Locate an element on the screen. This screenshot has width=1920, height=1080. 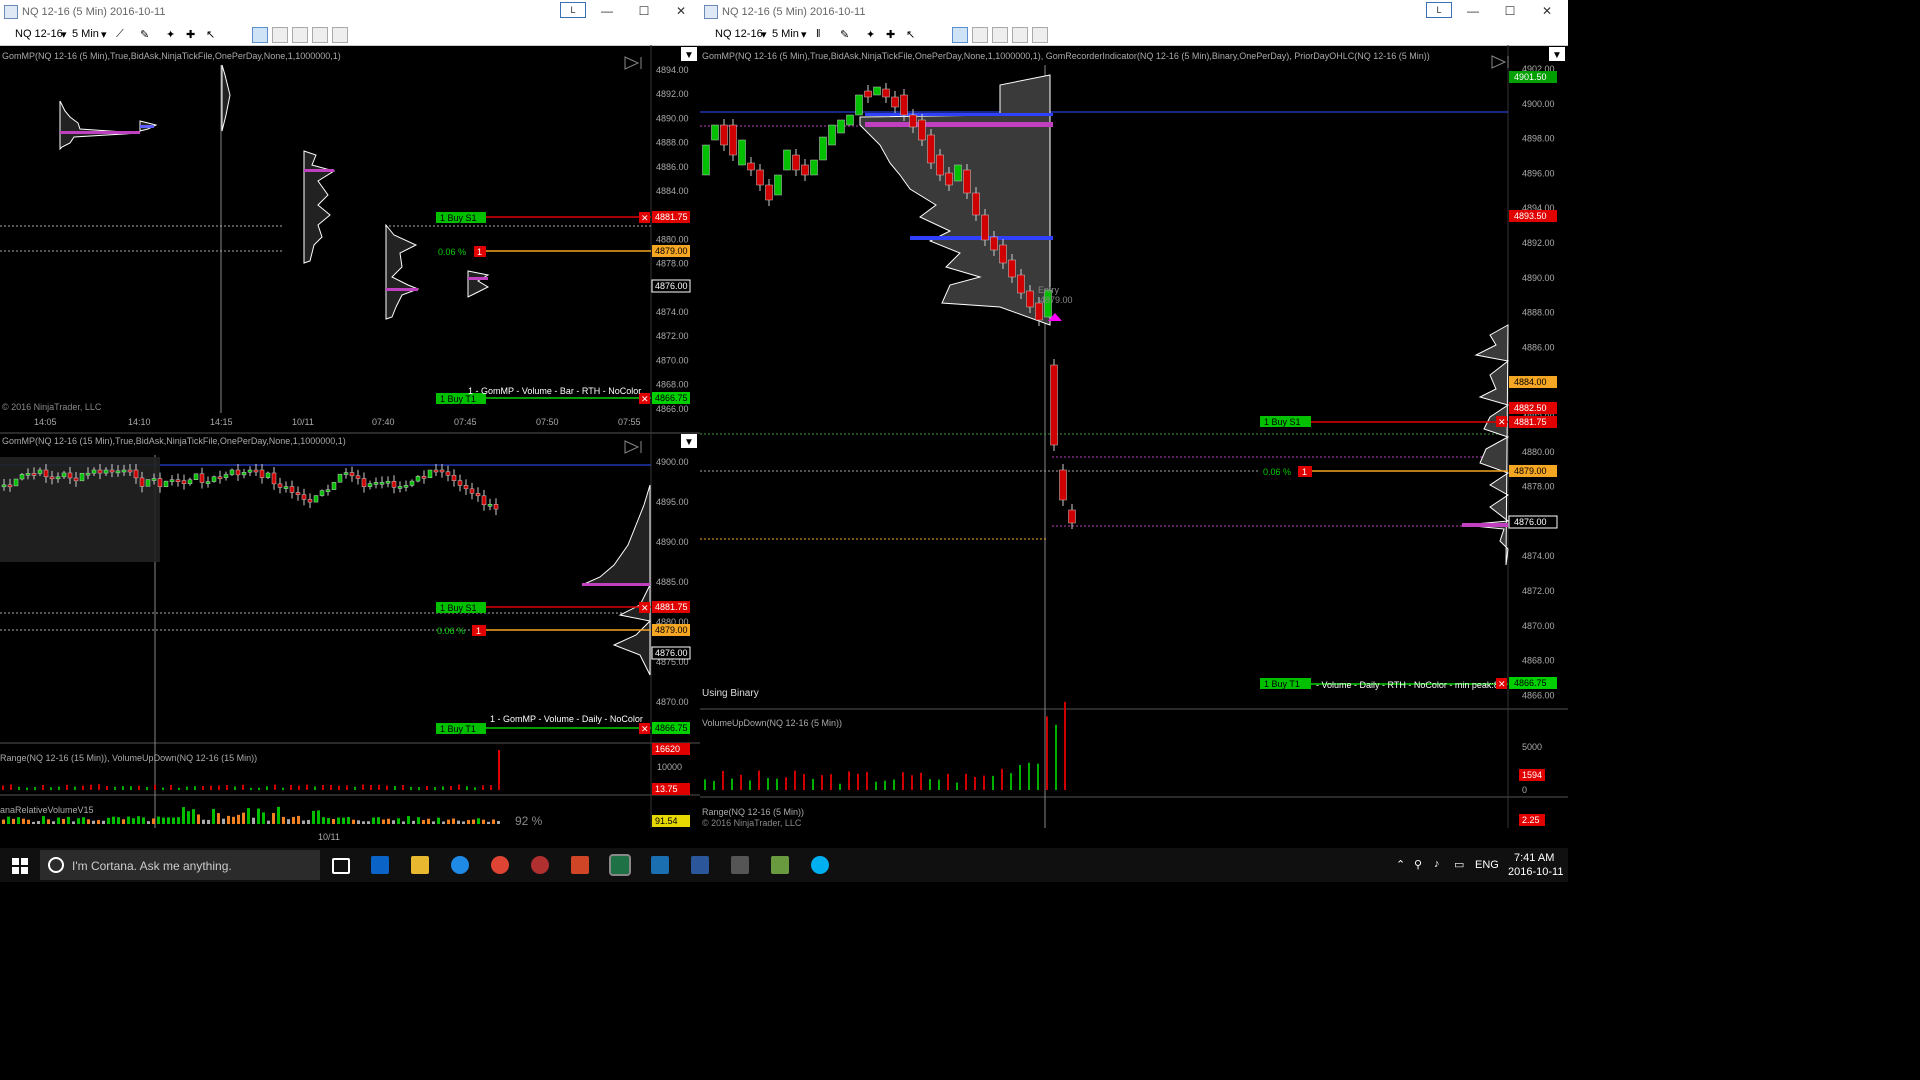
left-window-title: NQ 12-16 (5 Min) 2016-10-11 is located at coordinates (94, 12).